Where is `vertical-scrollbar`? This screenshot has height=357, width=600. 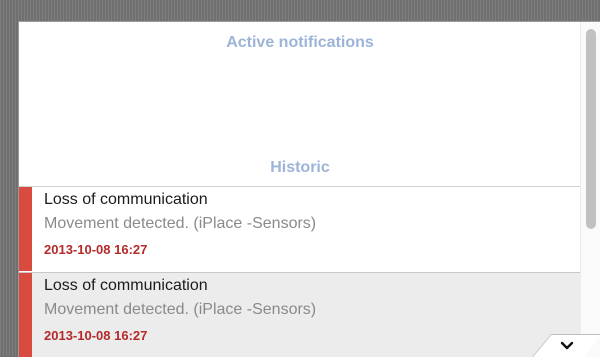
vertical-scrollbar is located at coordinates (590, 189).